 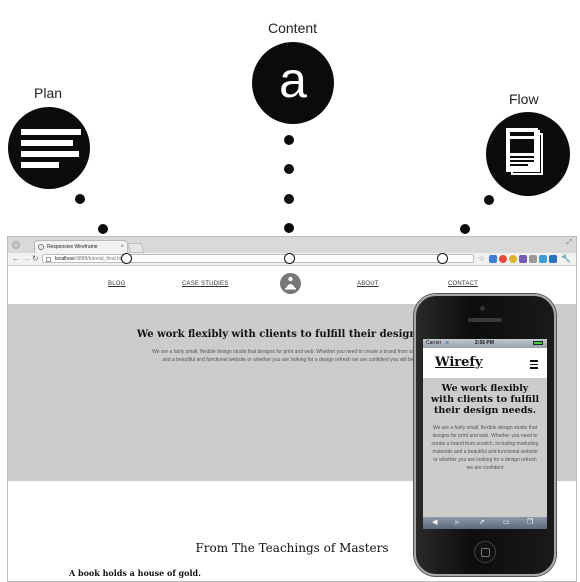 What do you see at coordinates (457, 523) in the screenshot?
I see `forward-icon: ▶` at bounding box center [457, 523].